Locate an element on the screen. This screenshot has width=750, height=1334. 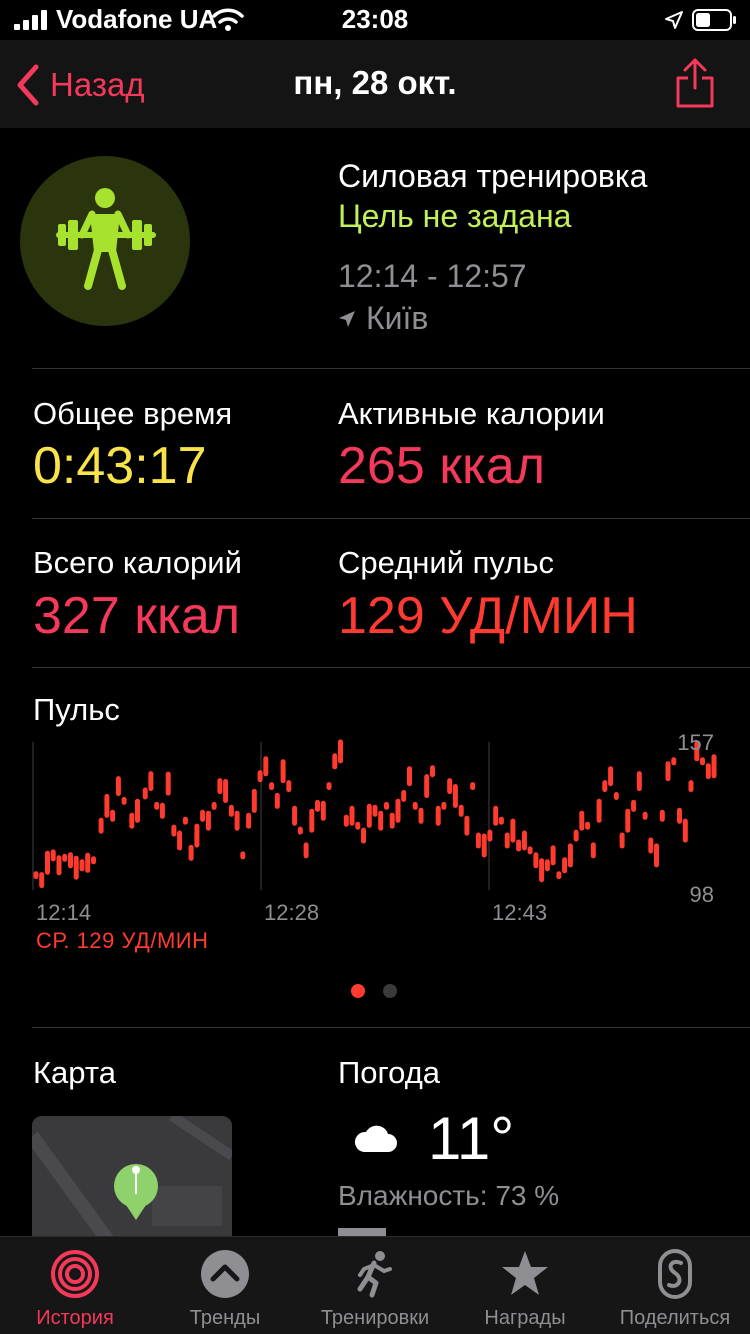
workout-location: Київ is located at coordinates (383, 318).